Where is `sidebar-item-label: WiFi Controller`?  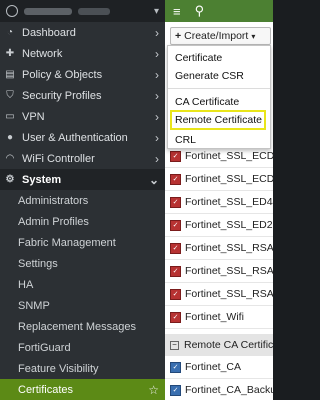
sidebar-item-label: WiFi Controller is located at coordinates (58, 158).